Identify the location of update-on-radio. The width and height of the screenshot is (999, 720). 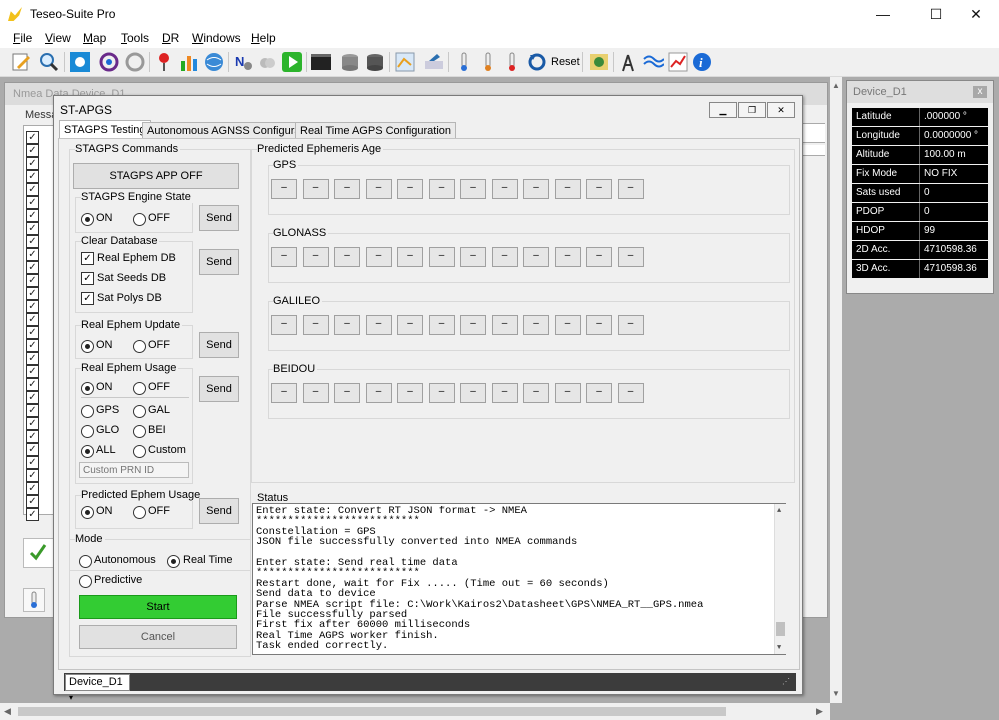
(87, 346).